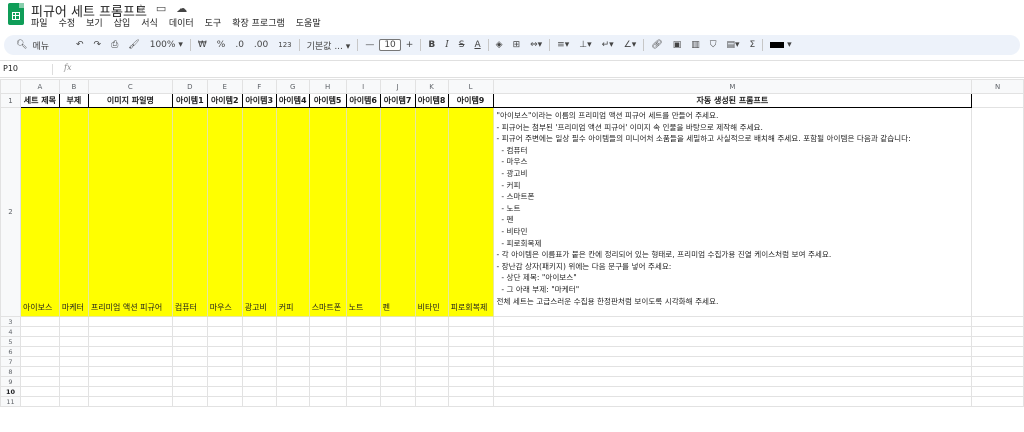 This screenshot has width=1024, height=432. What do you see at coordinates (80, 45) in the screenshot?
I see `undo-icon: ↶` at bounding box center [80, 45].